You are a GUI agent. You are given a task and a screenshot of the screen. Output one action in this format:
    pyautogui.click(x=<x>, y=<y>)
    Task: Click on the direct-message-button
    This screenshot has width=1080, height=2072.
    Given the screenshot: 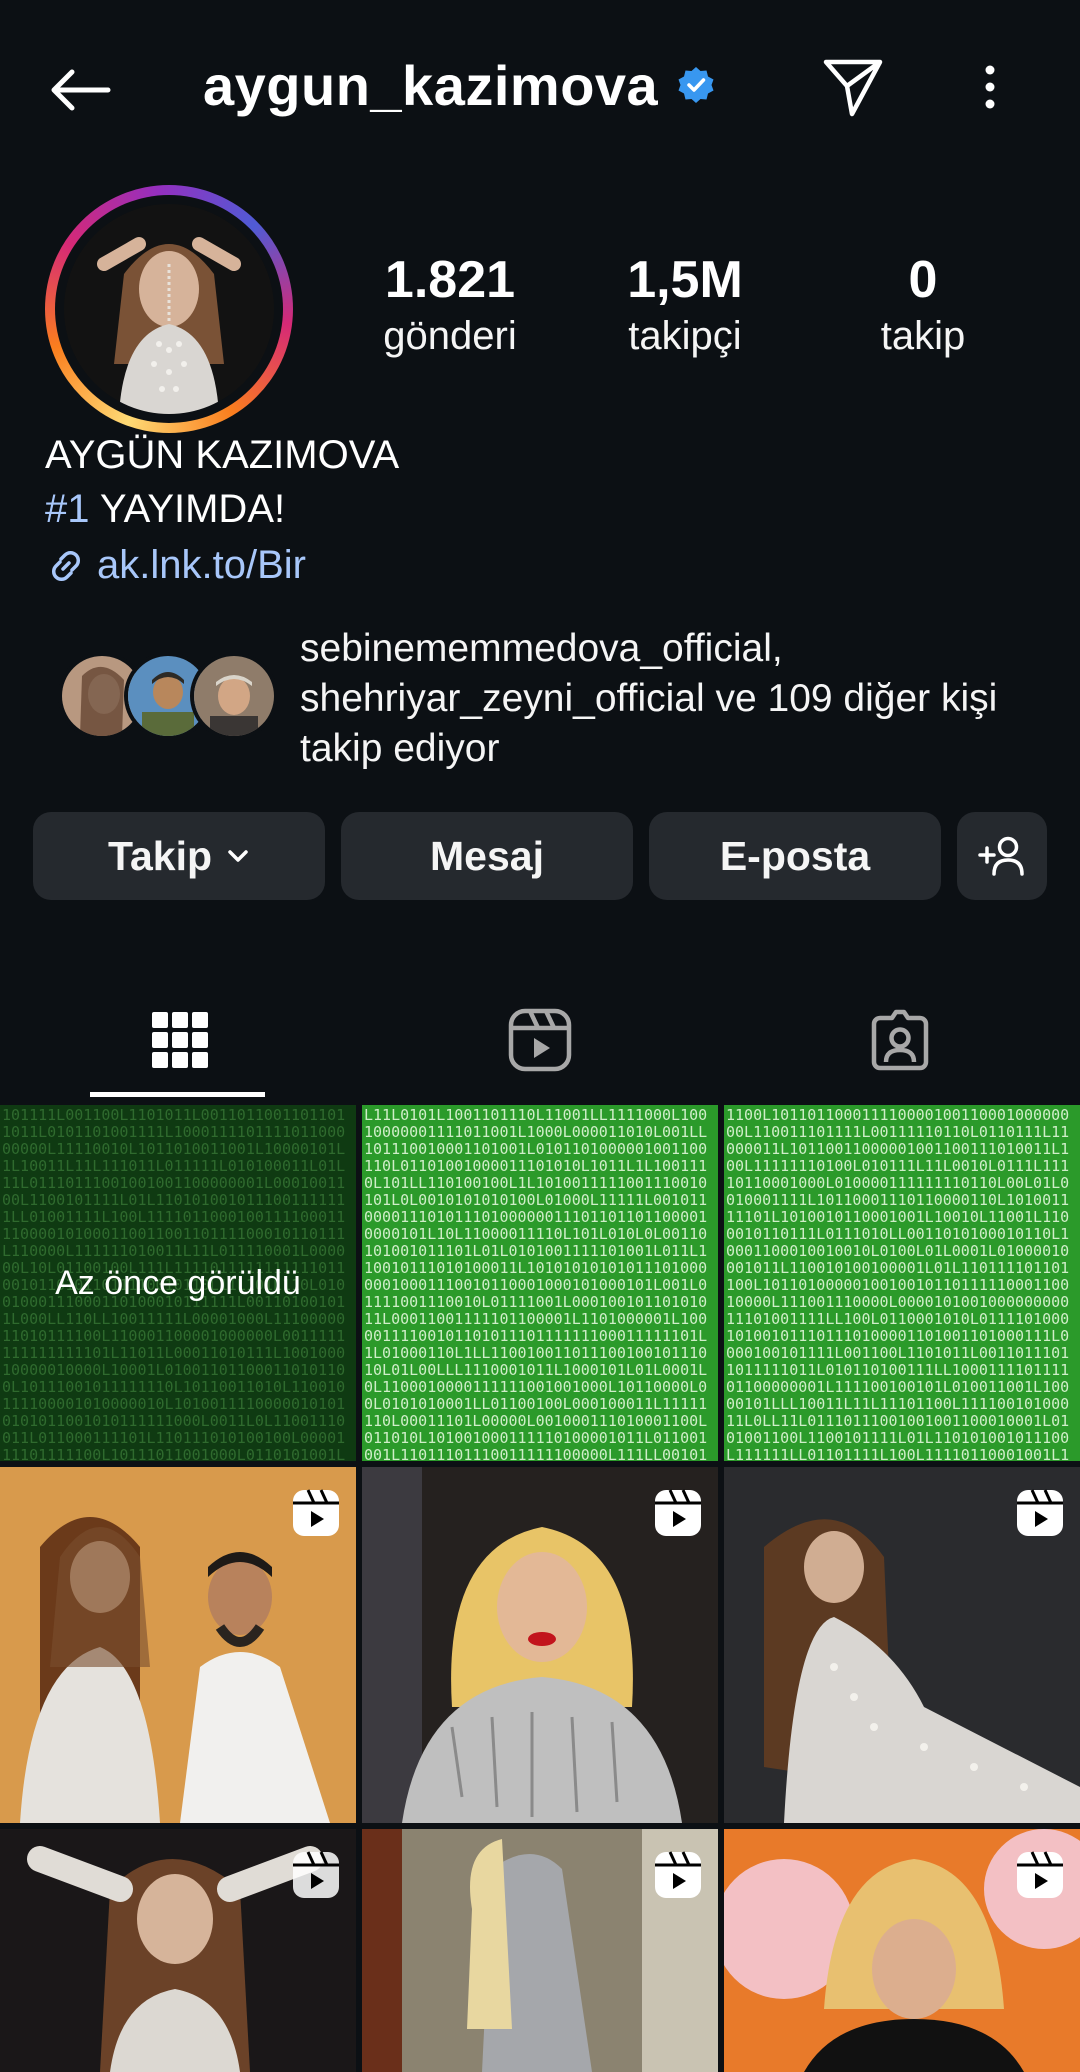 What is the action you would take?
    pyautogui.click(x=853, y=87)
    